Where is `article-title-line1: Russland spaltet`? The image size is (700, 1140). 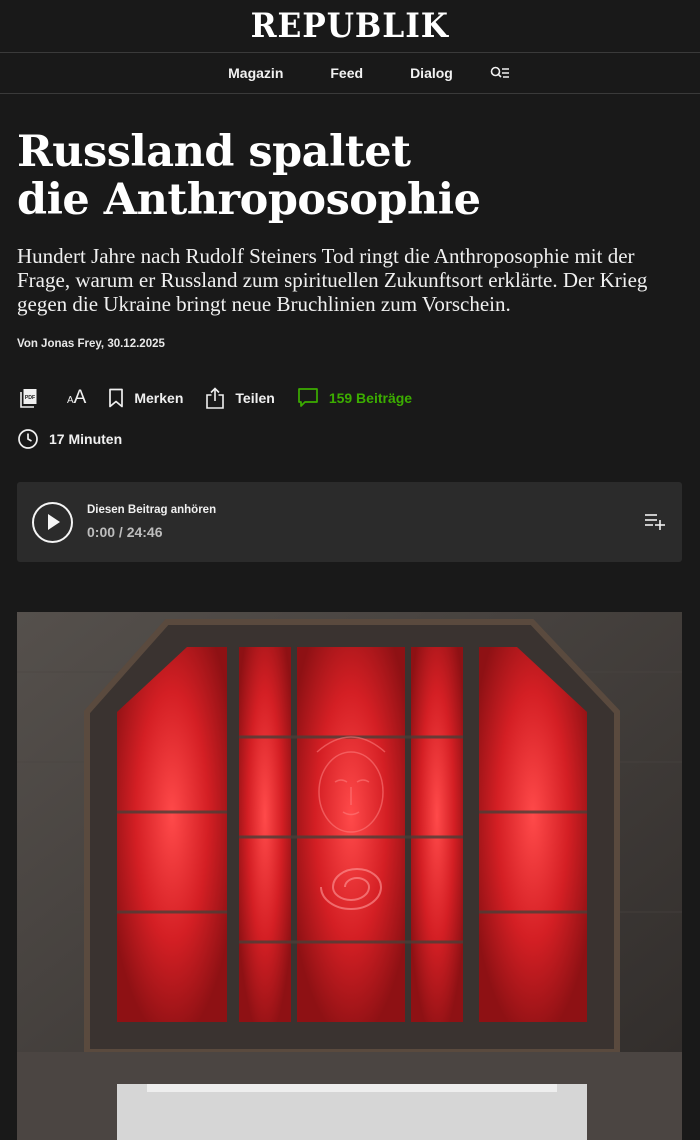
article-title-line1: Russland spaltet is located at coordinates (214, 152).